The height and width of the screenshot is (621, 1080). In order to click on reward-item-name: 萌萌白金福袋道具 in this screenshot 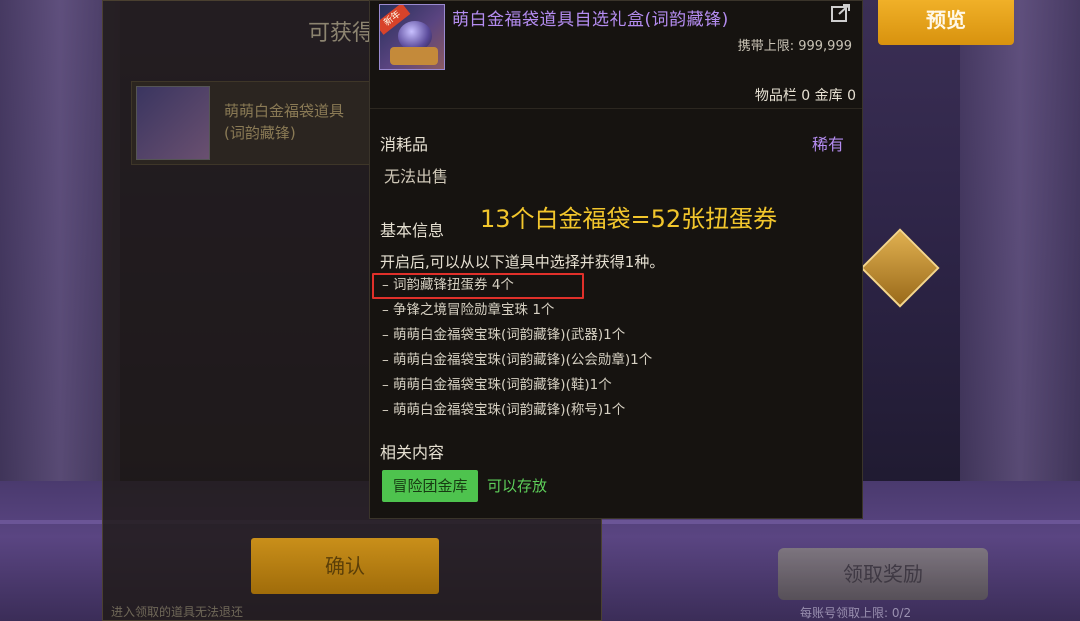, I will do `click(284, 111)`.